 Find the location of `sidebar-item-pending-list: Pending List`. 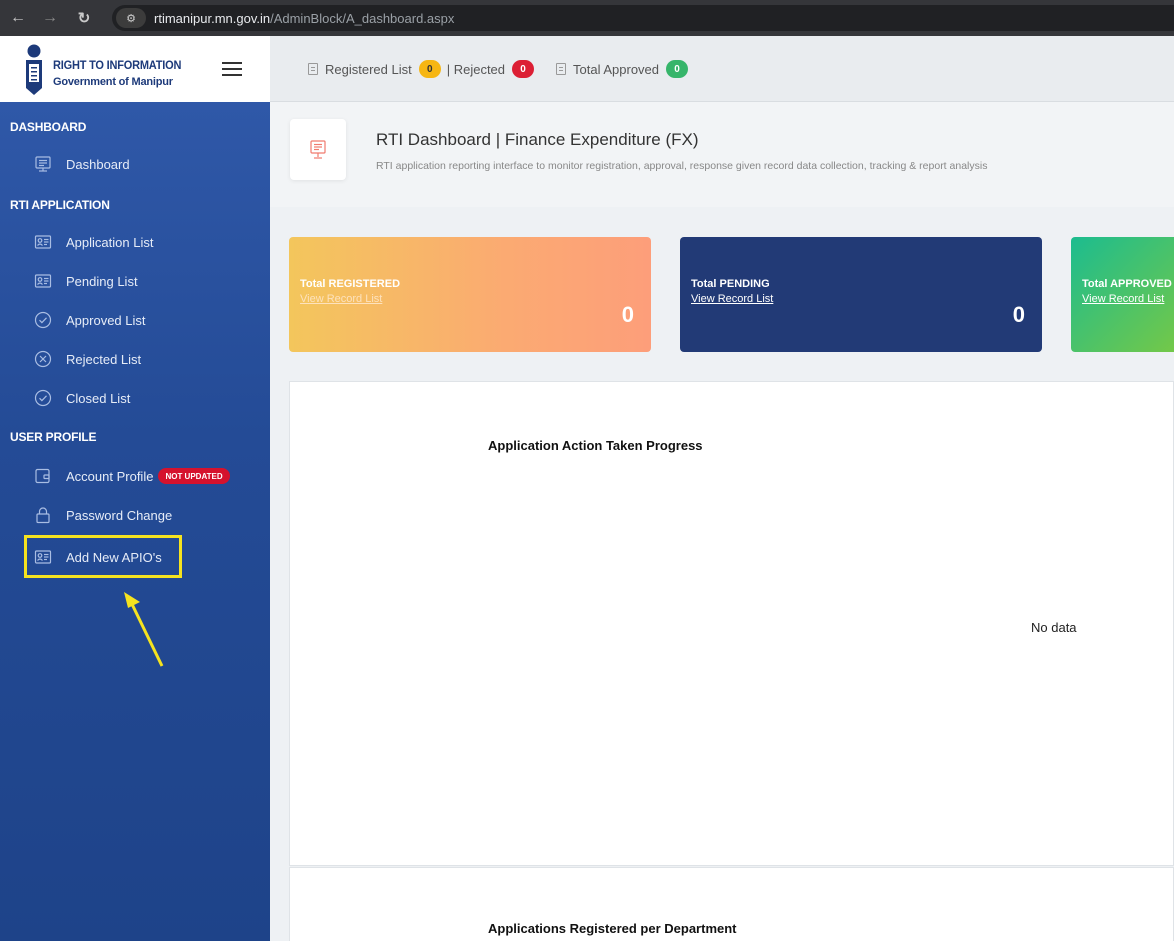

sidebar-item-pending-list: Pending List is located at coordinates (86, 281).